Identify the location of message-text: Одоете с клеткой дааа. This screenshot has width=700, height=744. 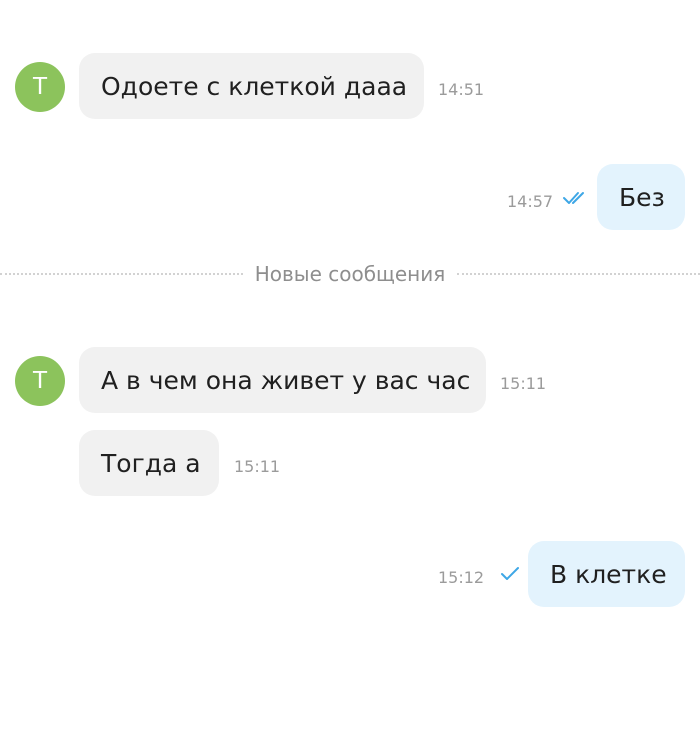
(254, 86).